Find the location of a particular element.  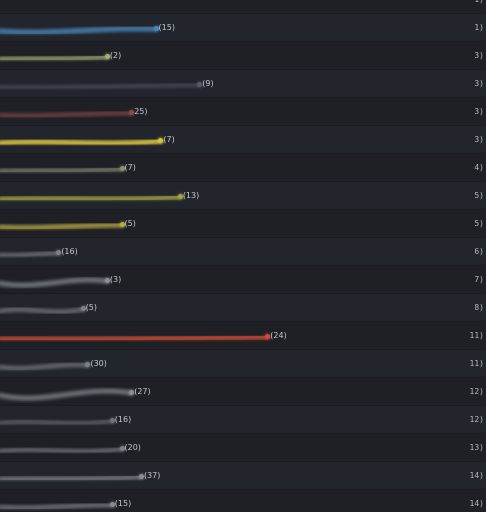

count-label: (24) is located at coordinates (278, 335).